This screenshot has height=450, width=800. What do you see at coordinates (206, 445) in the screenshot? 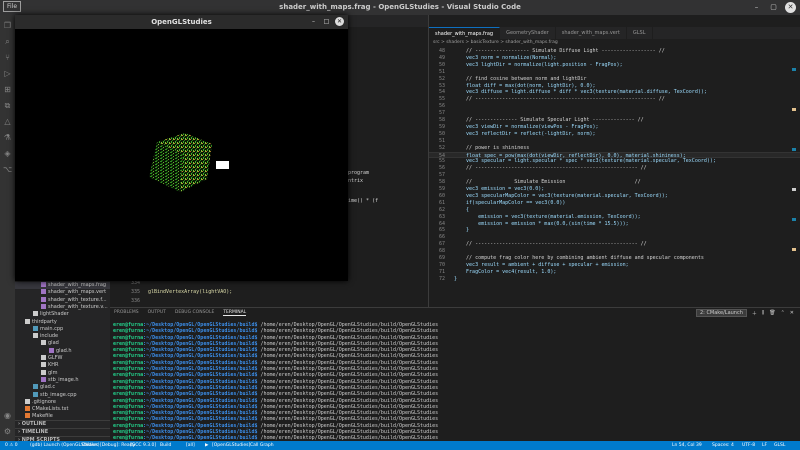
I see `status-item-left: ▶` at bounding box center [206, 445].